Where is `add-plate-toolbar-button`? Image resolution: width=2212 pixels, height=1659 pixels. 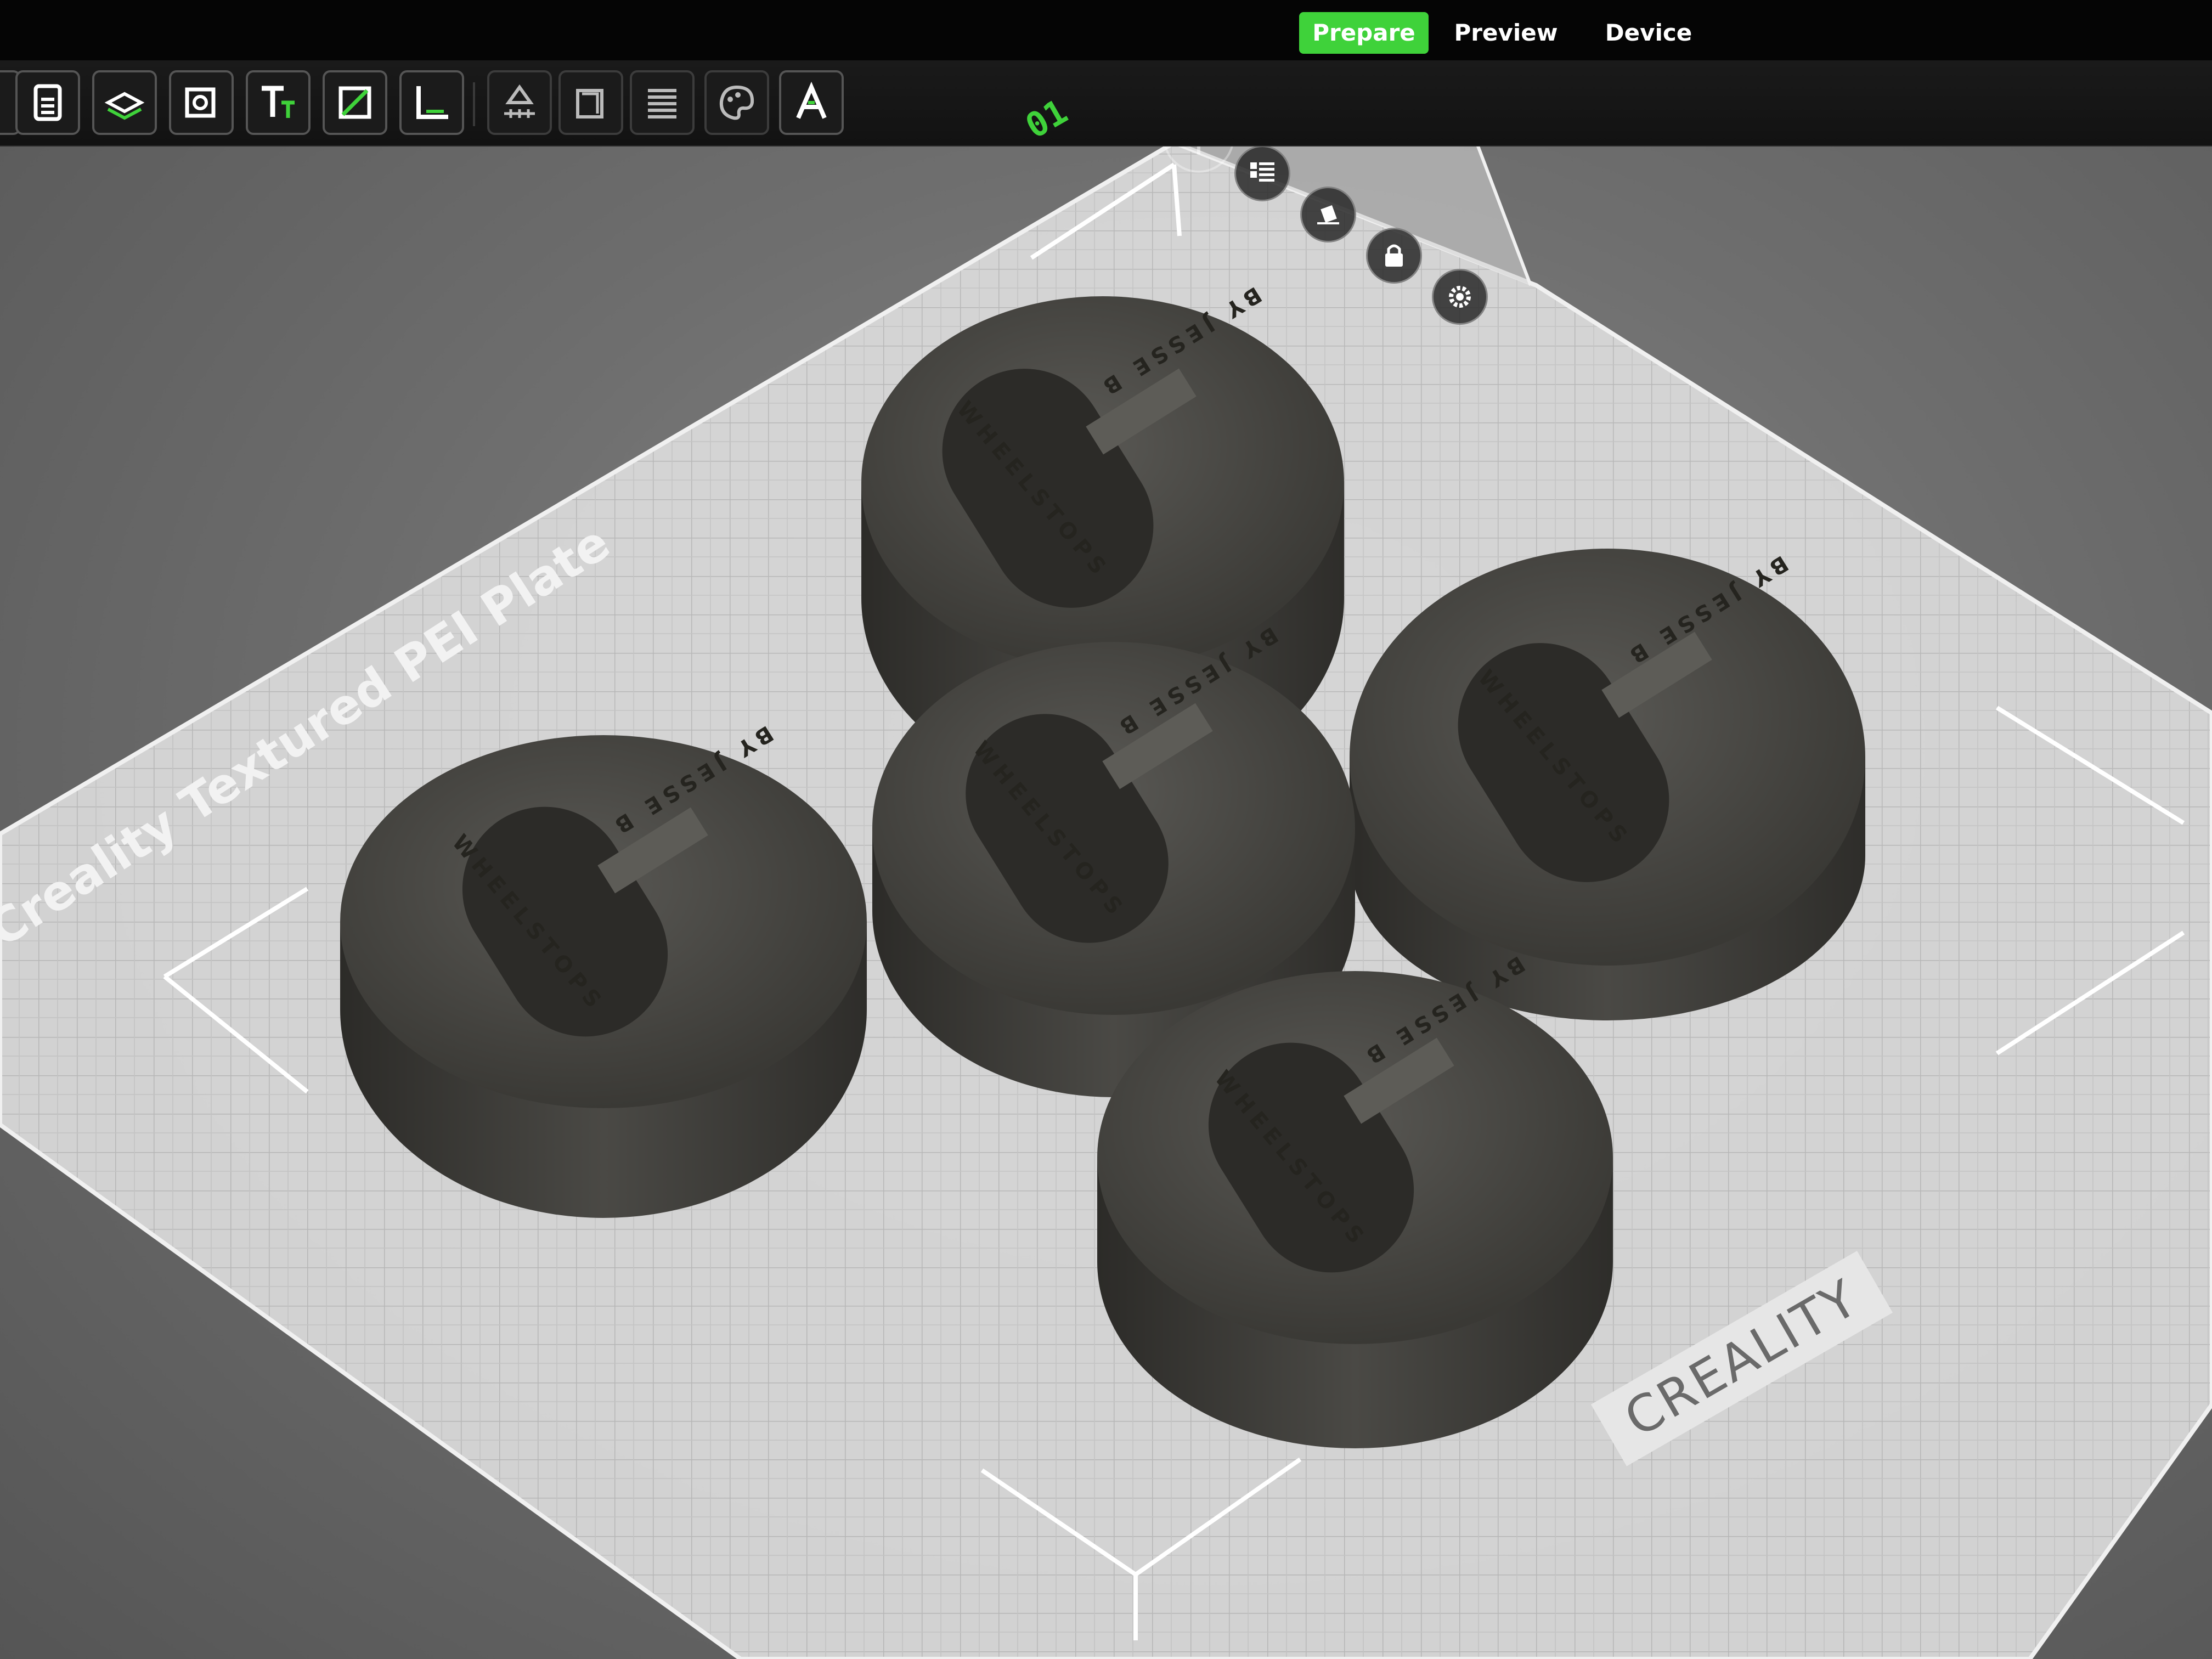 add-plate-toolbar-button is located at coordinates (125, 102).